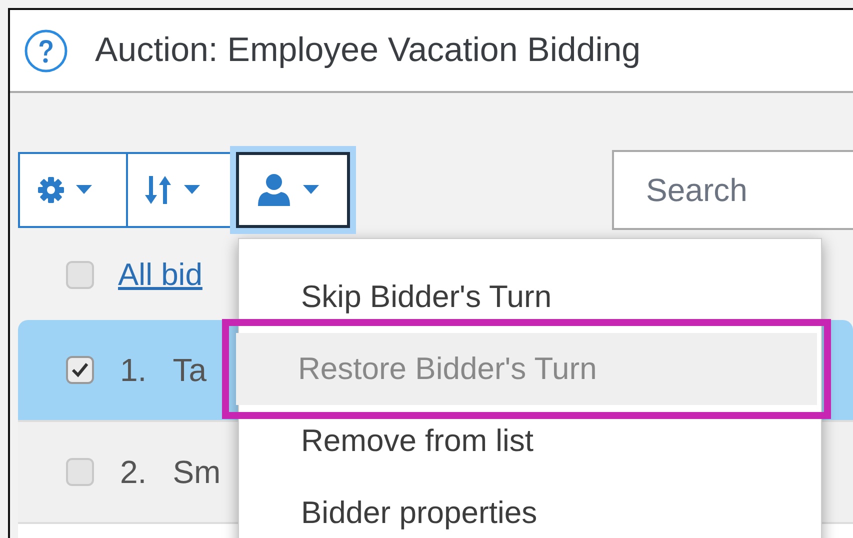 This screenshot has width=853, height=538. What do you see at coordinates (133, 370) in the screenshot?
I see `row-number: 1.` at bounding box center [133, 370].